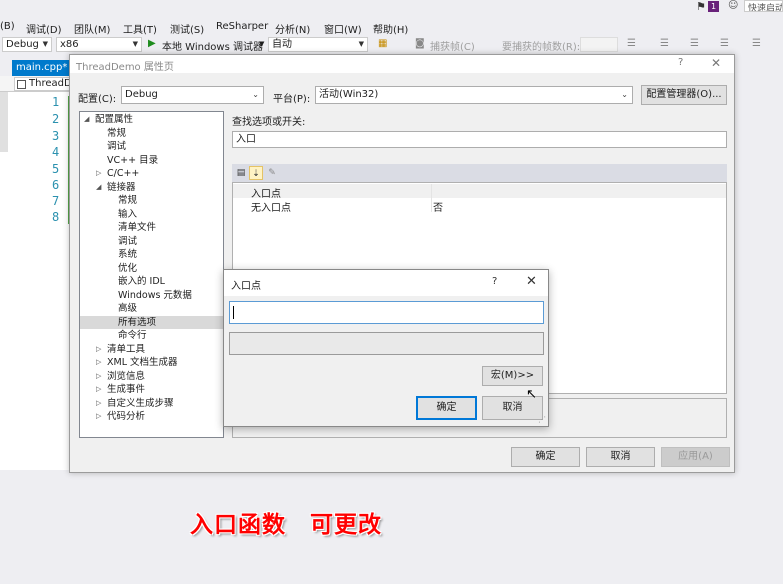 This screenshot has height=584, width=783. What do you see at coordinates (151, 214) in the screenshot?
I see `tree-item: 输入` at bounding box center [151, 214].